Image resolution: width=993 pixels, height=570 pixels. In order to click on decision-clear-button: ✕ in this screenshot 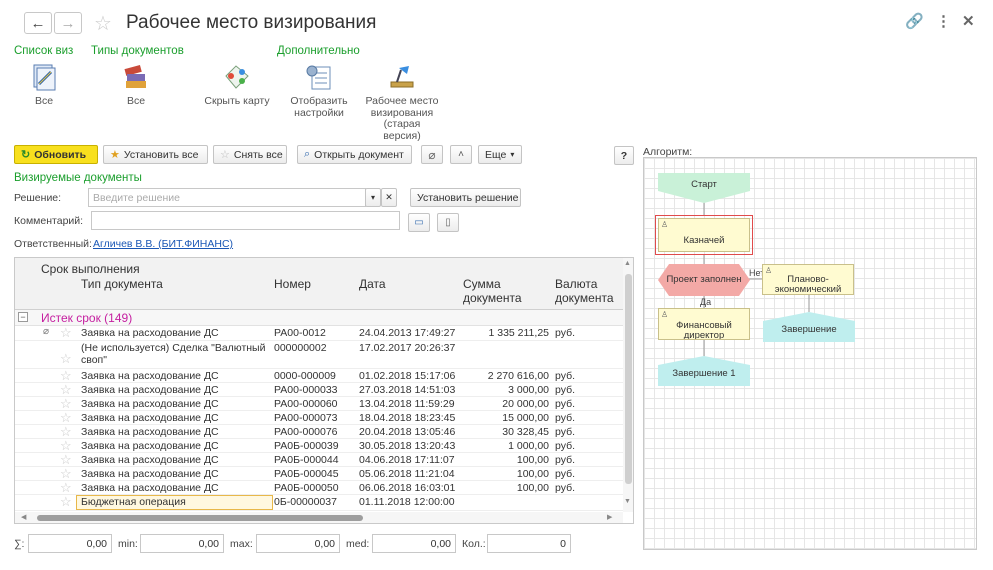, I will do `click(389, 197)`.